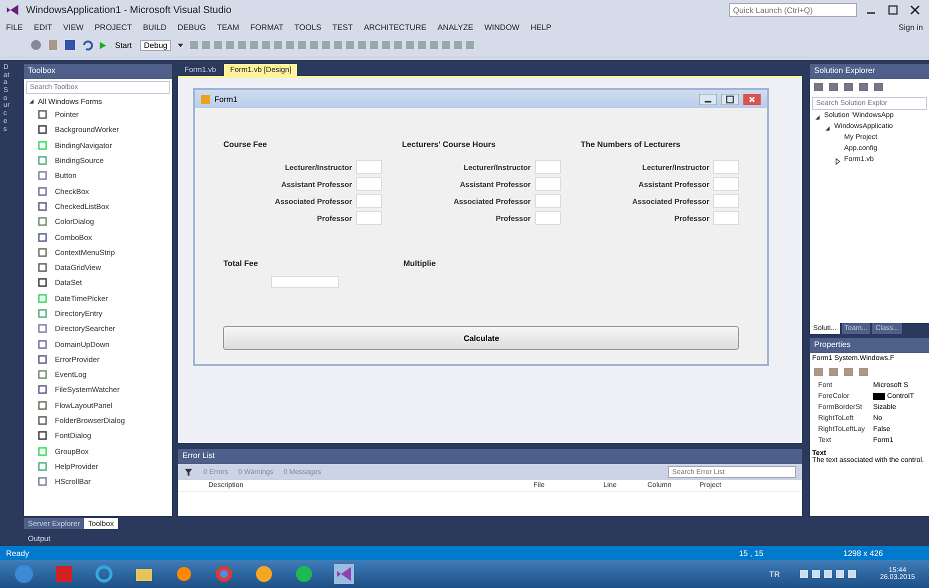 The height and width of the screenshot is (588, 929). I want to click on panel-header: Solution Explorer, so click(869, 71).